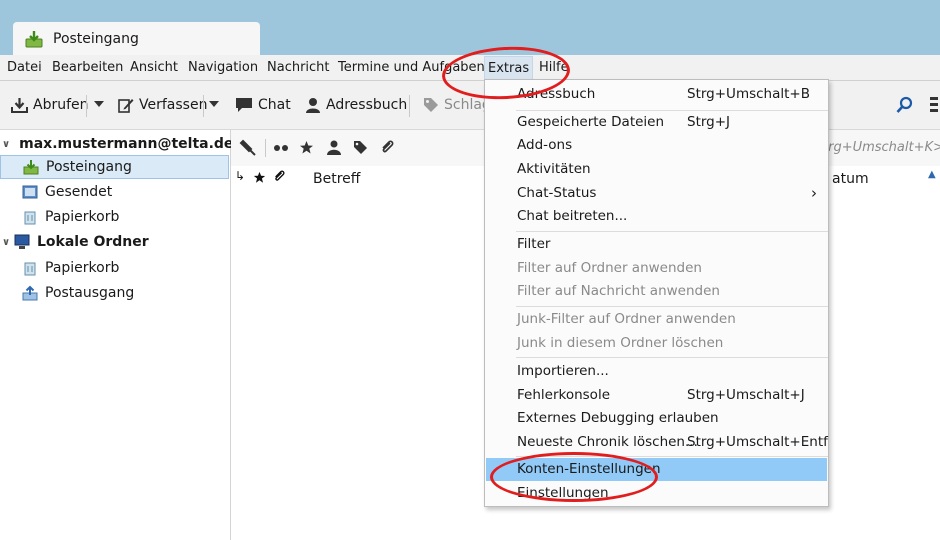 The image size is (940, 540). I want to click on address-book-label: Adressbuch, so click(367, 105).